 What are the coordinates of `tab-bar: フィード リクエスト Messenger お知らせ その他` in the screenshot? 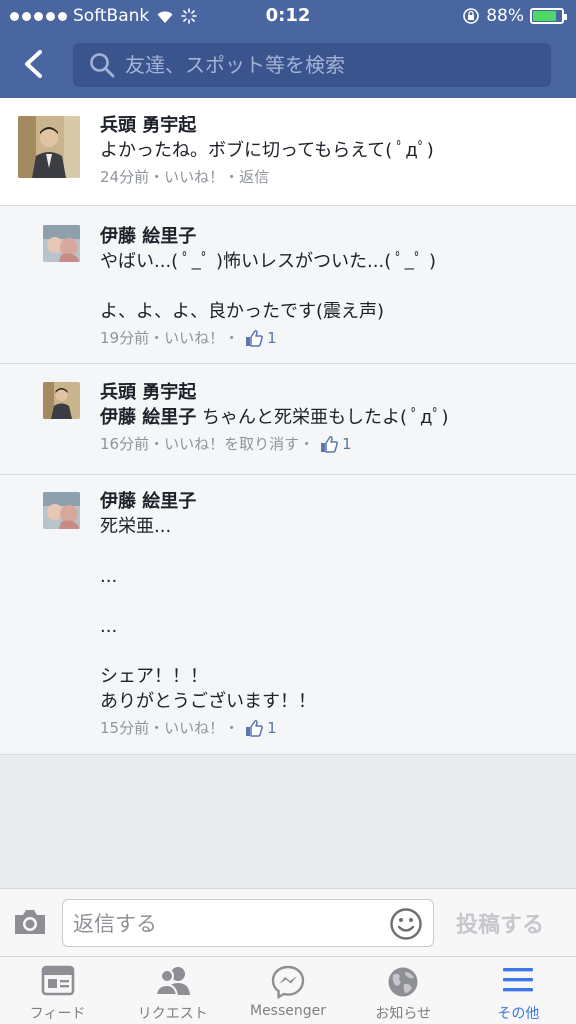 It's located at (288, 990).